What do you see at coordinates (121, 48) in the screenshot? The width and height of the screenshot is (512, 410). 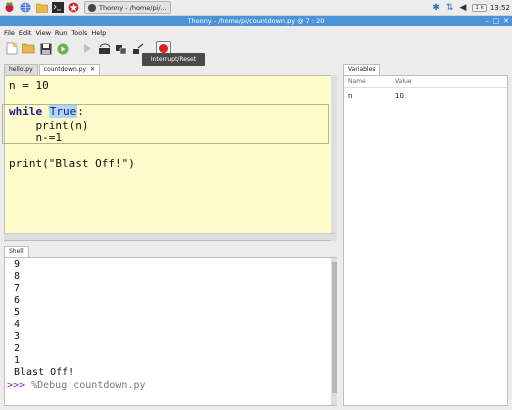 I see `step-into-button` at bounding box center [121, 48].